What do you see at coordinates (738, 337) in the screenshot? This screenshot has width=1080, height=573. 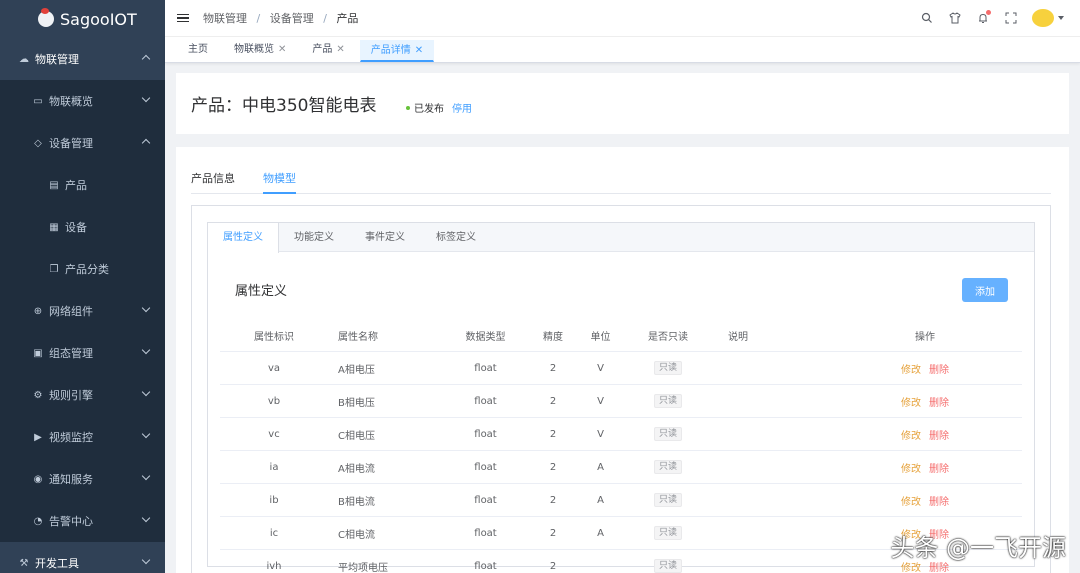 I see `column-header: 说明` at bounding box center [738, 337].